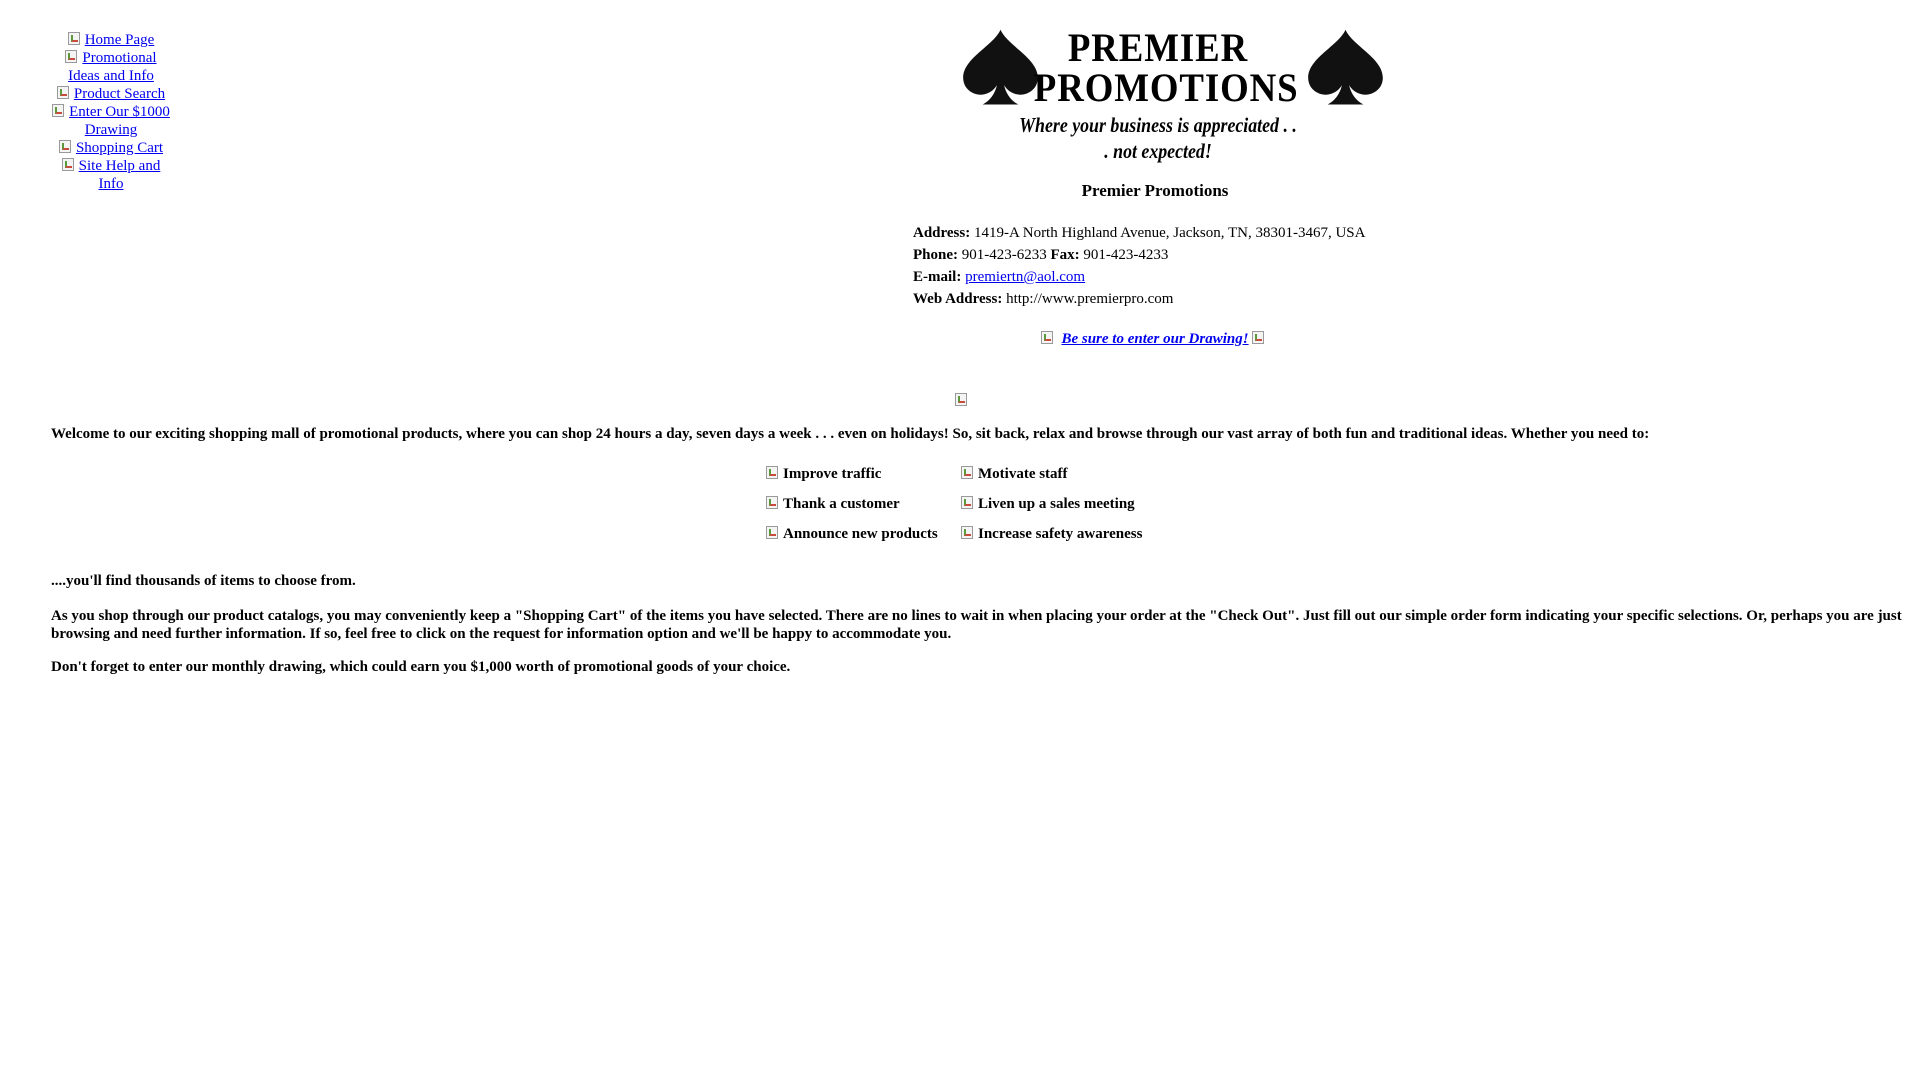  What do you see at coordinates (68, 165) in the screenshot?
I see `site-help-broken-image-icon` at bounding box center [68, 165].